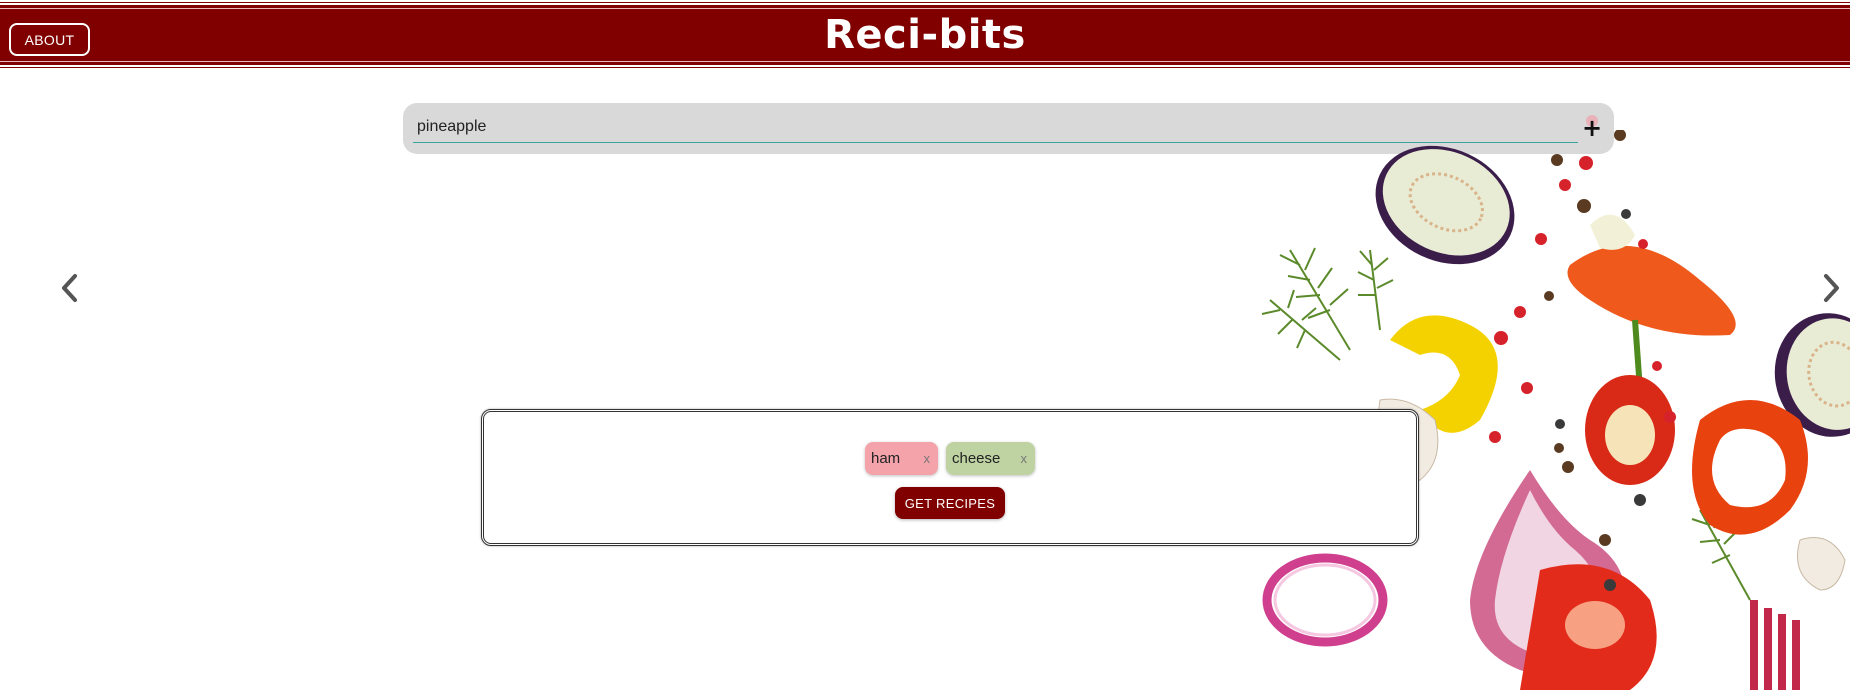  I want to click on peppercorns, so click(1588, 160).